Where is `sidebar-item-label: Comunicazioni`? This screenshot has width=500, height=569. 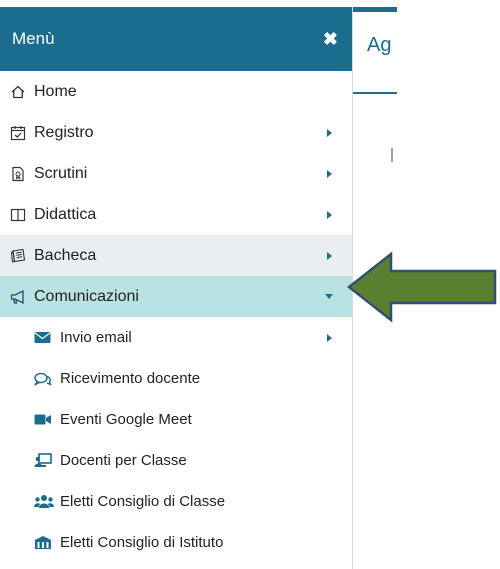
sidebar-item-label: Comunicazioni is located at coordinates (86, 296).